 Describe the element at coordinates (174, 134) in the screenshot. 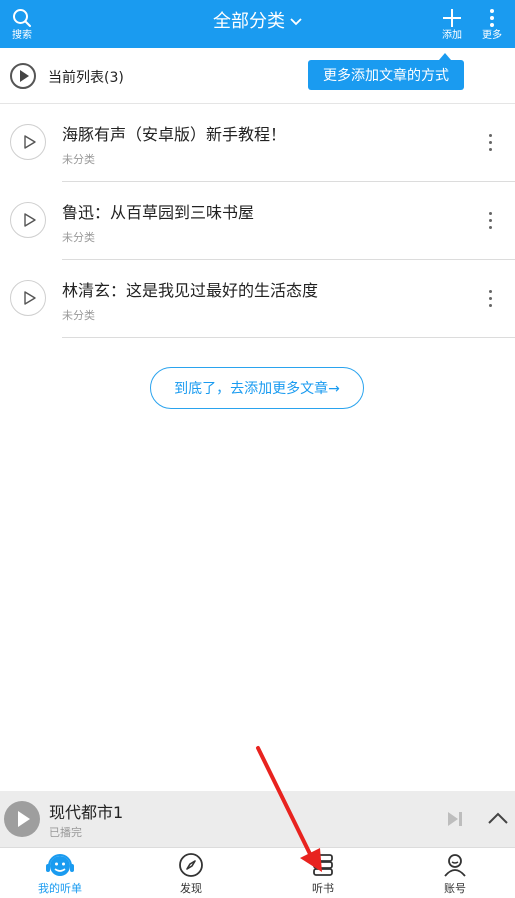

I see `item-title: 海豚有声（安卓版）新手教程！` at that location.